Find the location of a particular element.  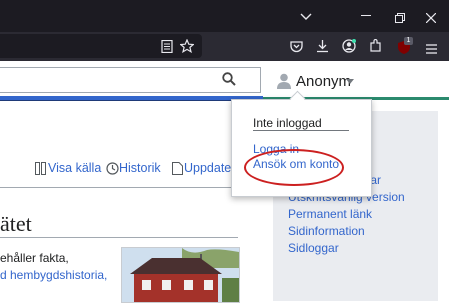

title-divider is located at coordinates (119, 237).